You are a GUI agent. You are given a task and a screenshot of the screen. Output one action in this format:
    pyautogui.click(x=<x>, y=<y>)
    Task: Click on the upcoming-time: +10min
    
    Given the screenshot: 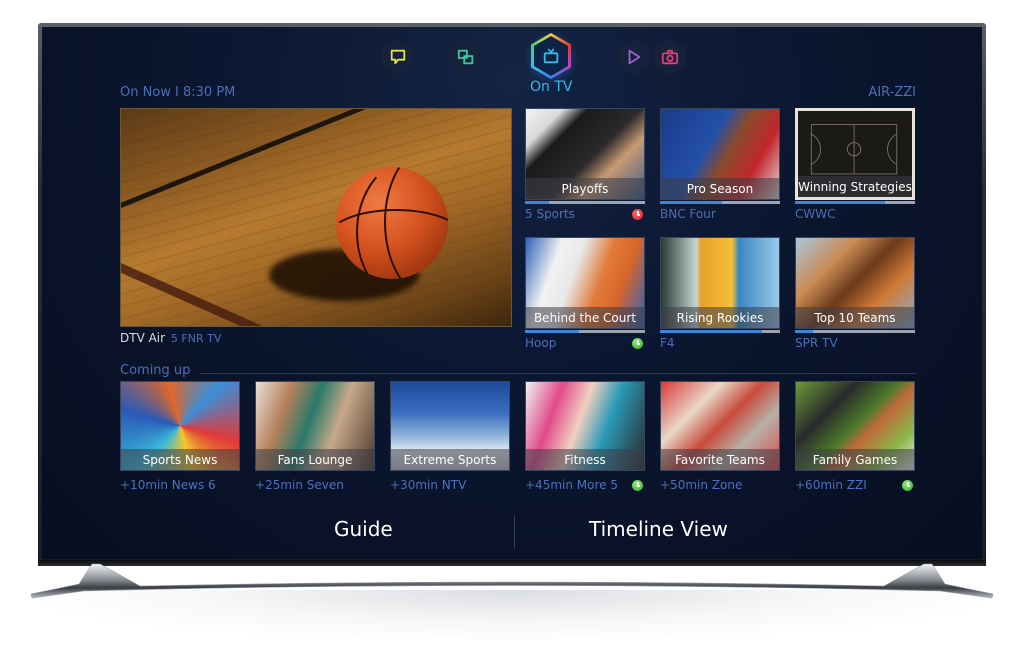 What is the action you would take?
    pyautogui.click(x=144, y=485)
    